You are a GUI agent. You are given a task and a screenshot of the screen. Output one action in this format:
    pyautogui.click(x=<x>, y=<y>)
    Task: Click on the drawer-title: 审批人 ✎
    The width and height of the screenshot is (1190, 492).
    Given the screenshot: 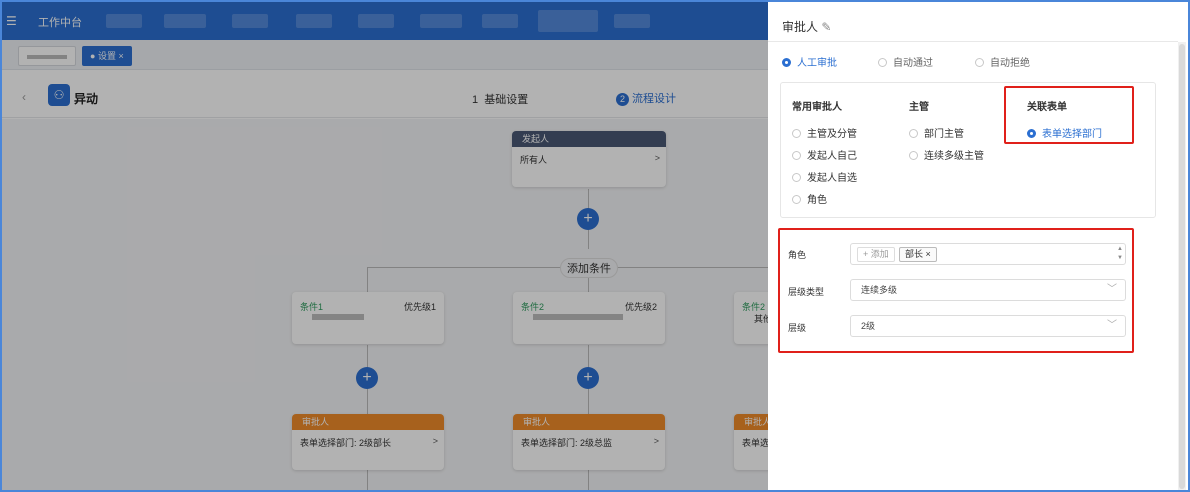 What is the action you would take?
    pyautogui.click(x=806, y=26)
    